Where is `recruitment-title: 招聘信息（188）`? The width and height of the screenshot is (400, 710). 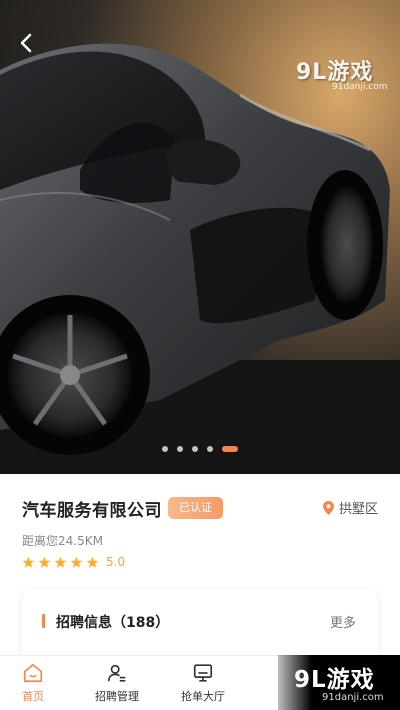
recruitment-title: 招聘信息（188） is located at coordinates (113, 623).